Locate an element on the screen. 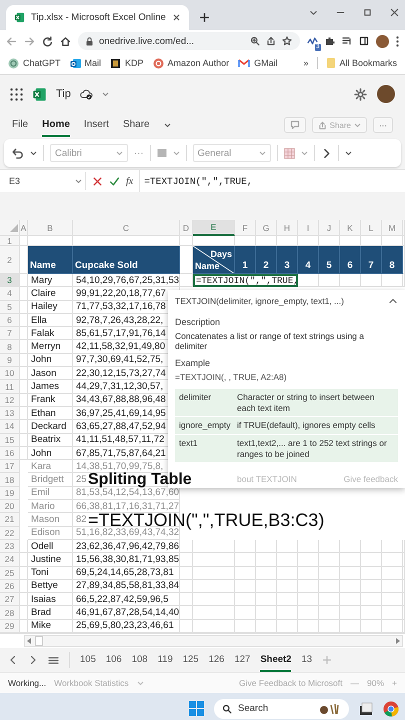  ribbon-tab: Insert is located at coordinates (96, 125).